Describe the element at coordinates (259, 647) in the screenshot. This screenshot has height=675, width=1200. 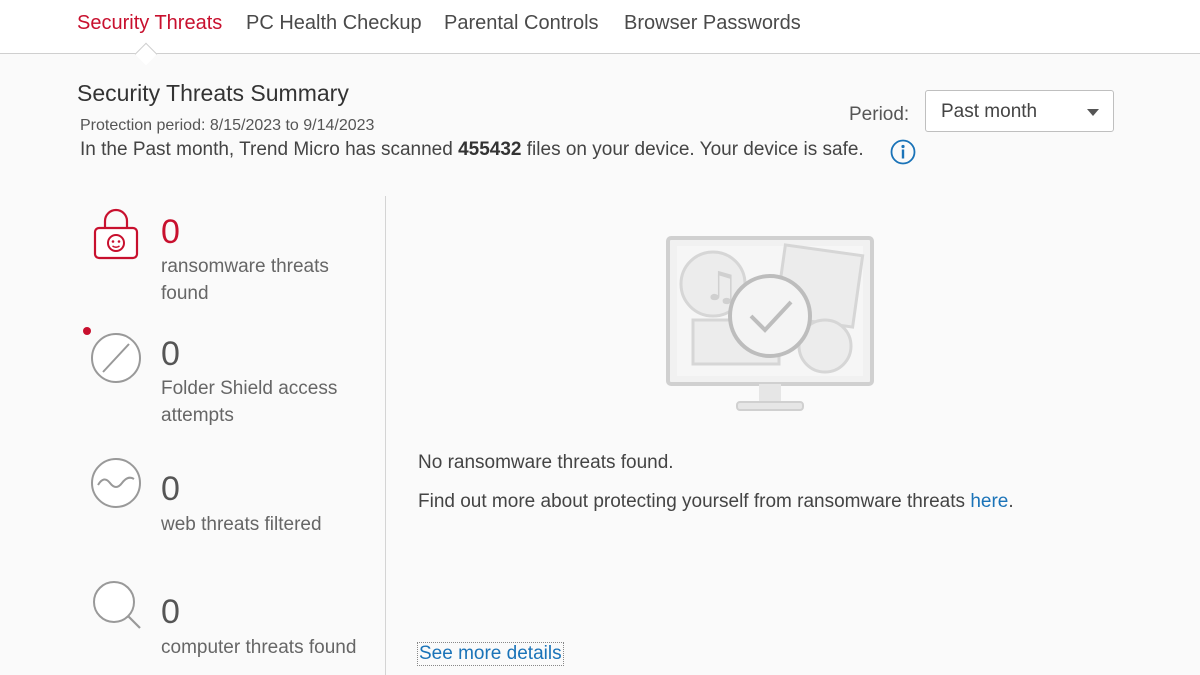
I see `computer-threats-label: computer threats found` at that location.